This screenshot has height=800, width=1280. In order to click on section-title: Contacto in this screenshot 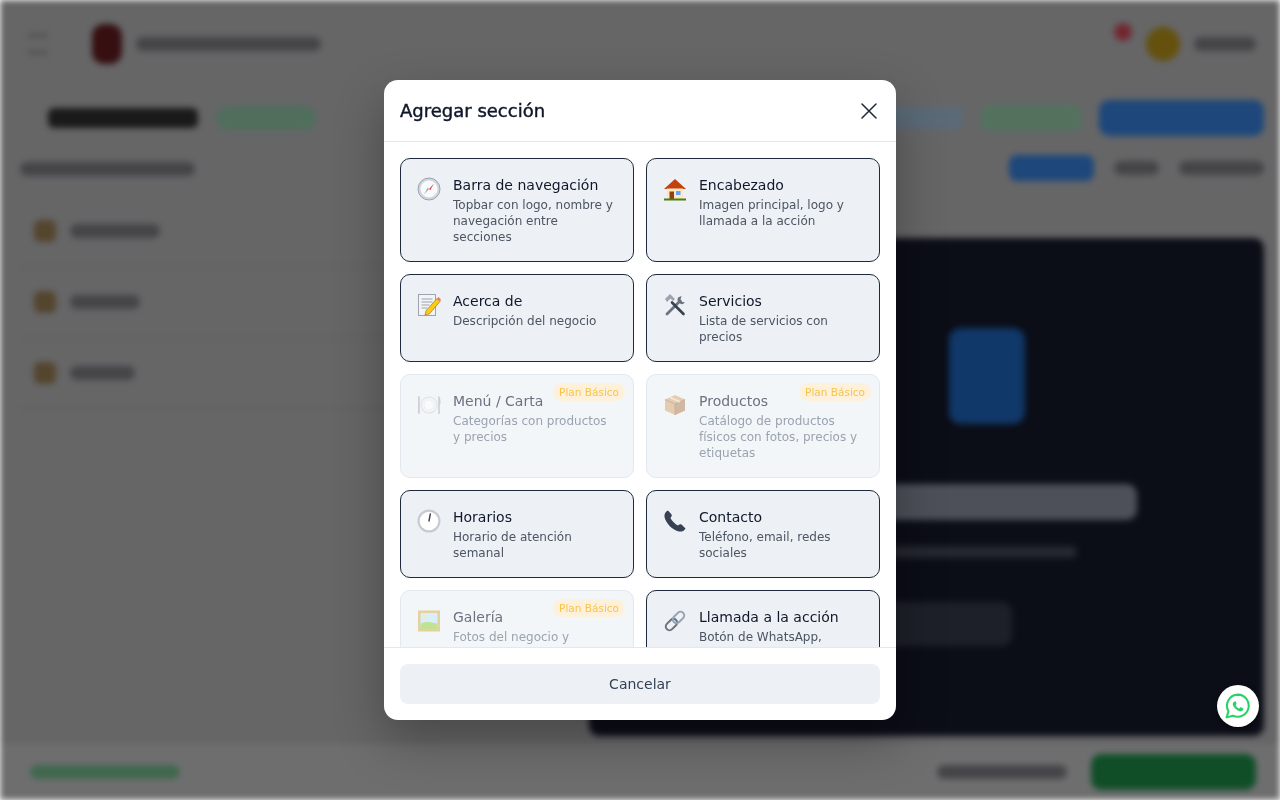, I will do `click(731, 517)`.